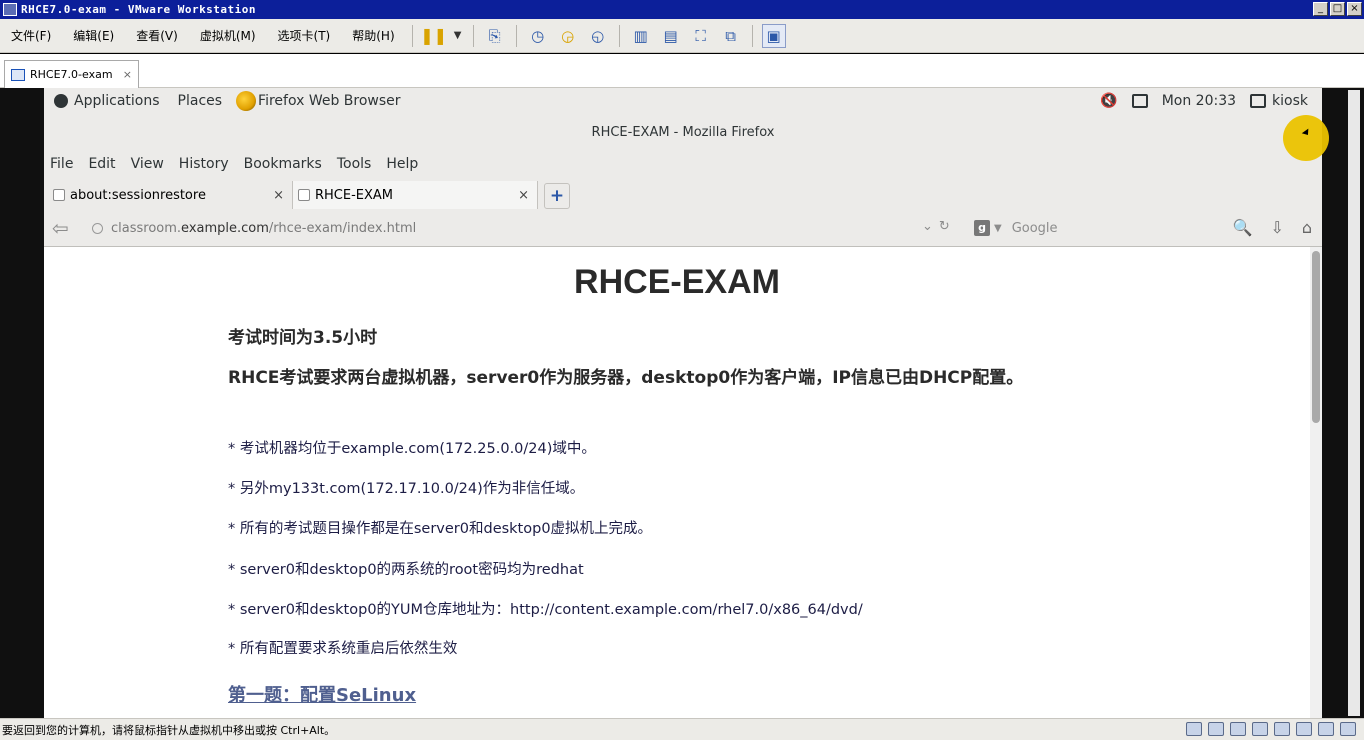 This screenshot has width=1364, height=740. I want to click on gnome-status-area: 🔇 Mon 20:33 kiosk, so click(1204, 101).